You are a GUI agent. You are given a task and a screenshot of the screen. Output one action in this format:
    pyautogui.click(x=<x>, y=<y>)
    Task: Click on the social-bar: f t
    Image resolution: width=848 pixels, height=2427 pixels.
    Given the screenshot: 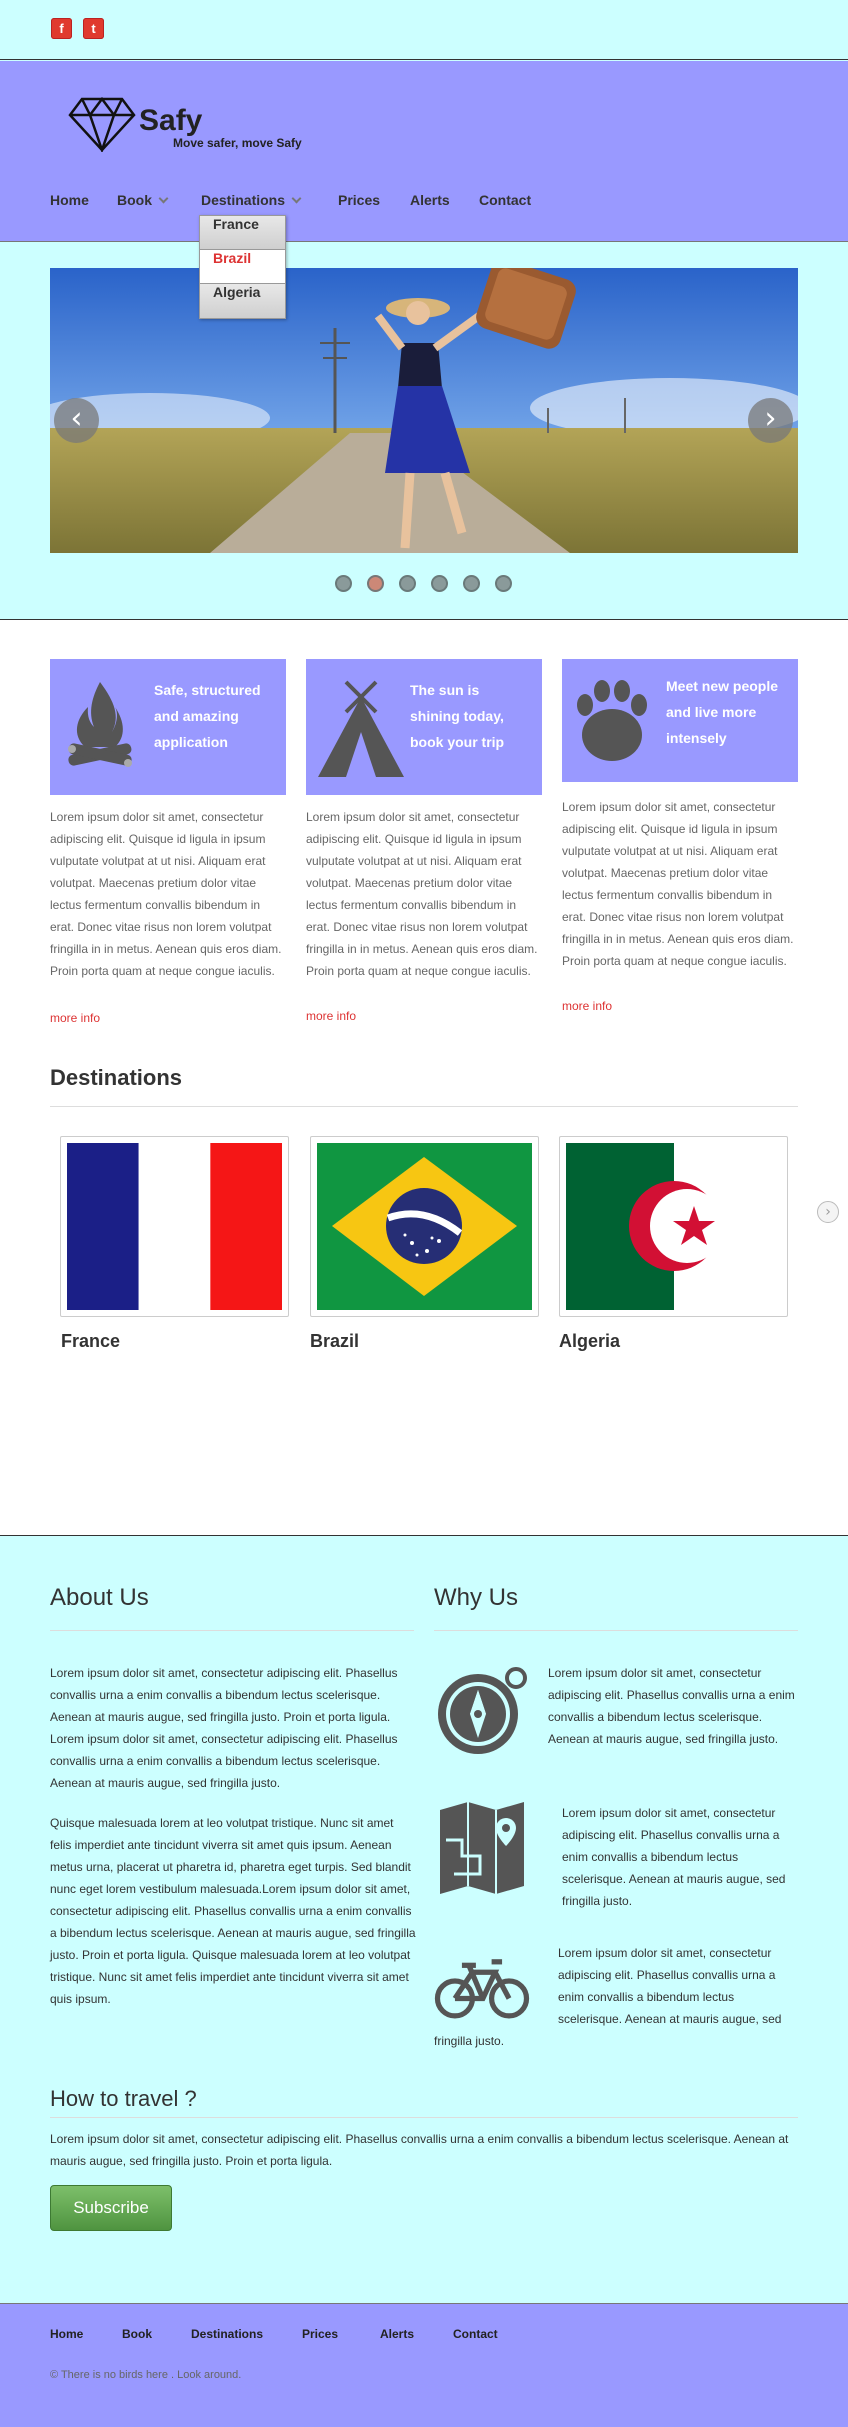 What is the action you would take?
    pyautogui.click(x=424, y=30)
    